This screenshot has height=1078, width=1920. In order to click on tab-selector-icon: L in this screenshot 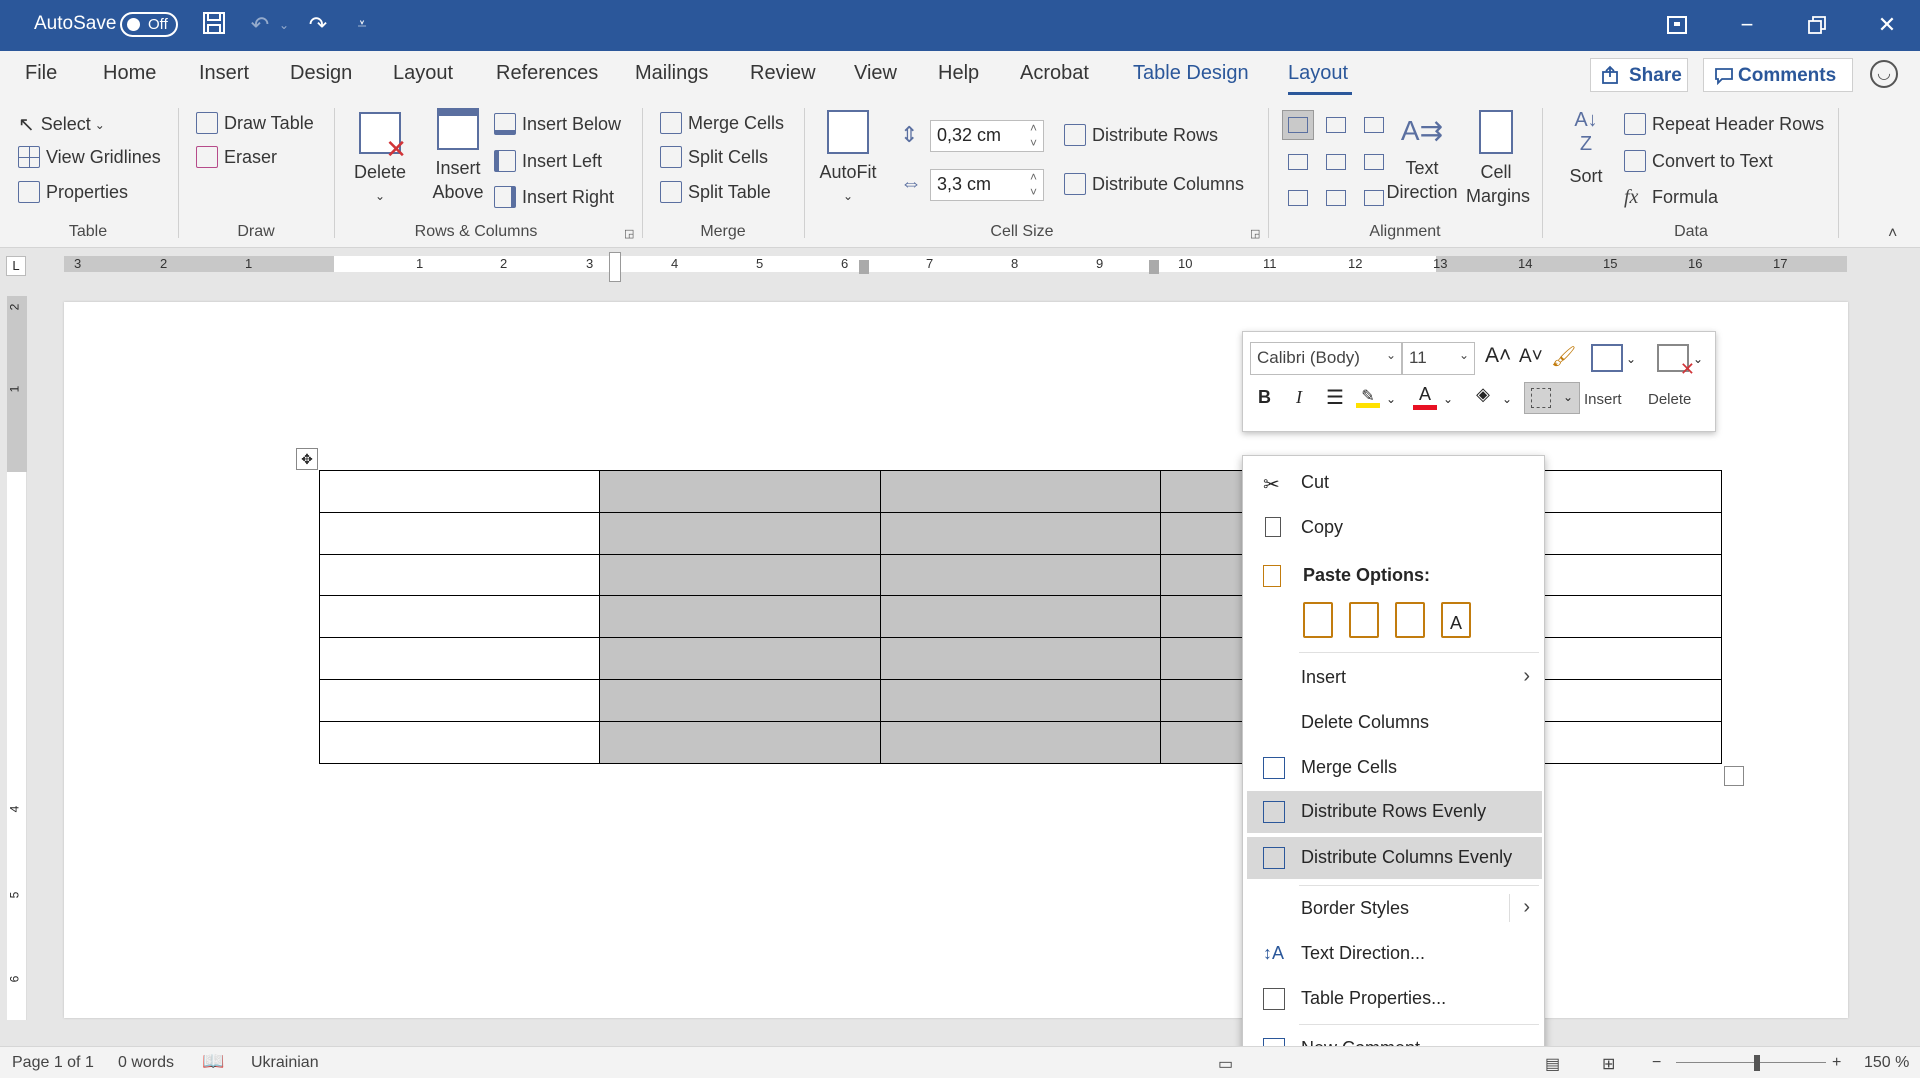, I will do `click(16, 266)`.